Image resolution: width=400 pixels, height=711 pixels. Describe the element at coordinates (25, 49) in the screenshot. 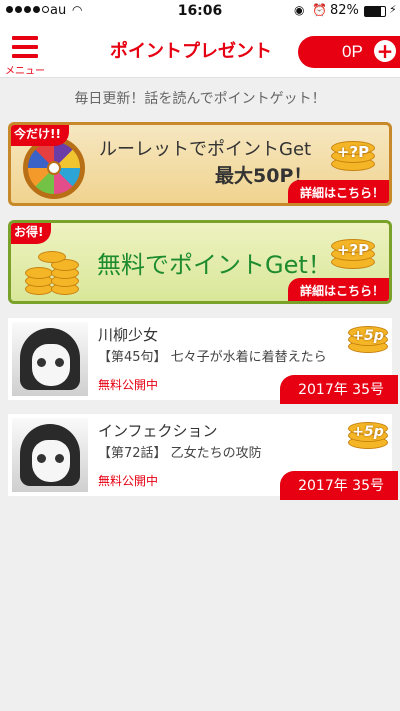

I see `hamburger-icon` at that location.